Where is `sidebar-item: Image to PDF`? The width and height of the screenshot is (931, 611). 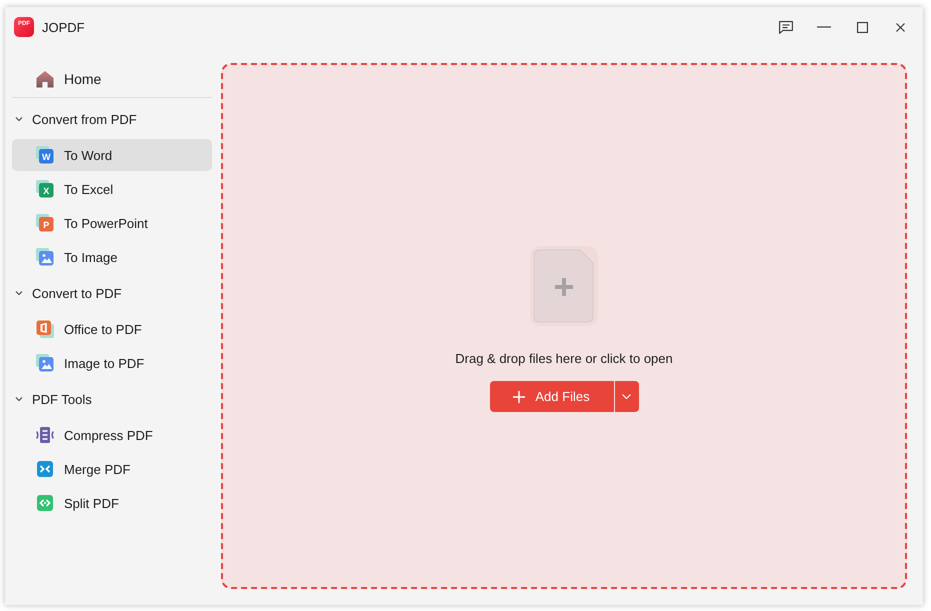
sidebar-item: Image to PDF is located at coordinates (112, 363).